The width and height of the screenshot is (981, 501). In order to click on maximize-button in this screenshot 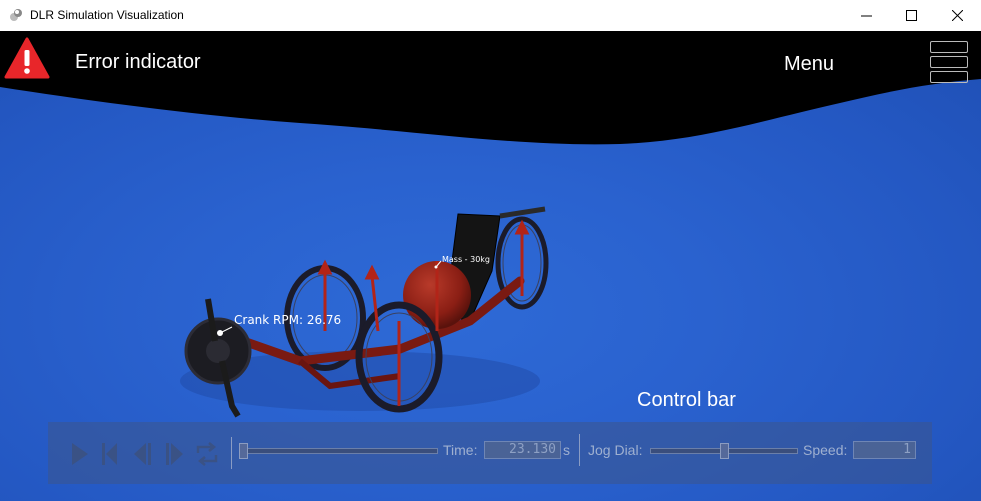, I will do `click(911, 15)`.